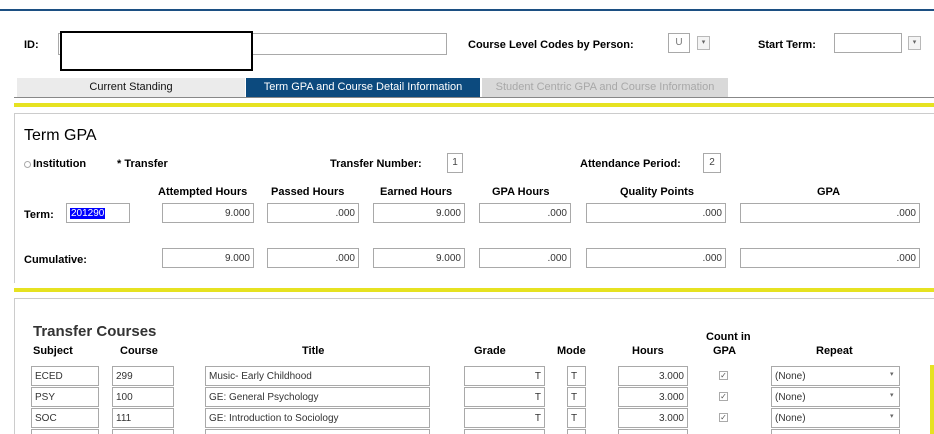 The width and height of the screenshot is (934, 434). What do you see at coordinates (308, 192) in the screenshot?
I see `col-passed-hours: Passed Hours` at bounding box center [308, 192].